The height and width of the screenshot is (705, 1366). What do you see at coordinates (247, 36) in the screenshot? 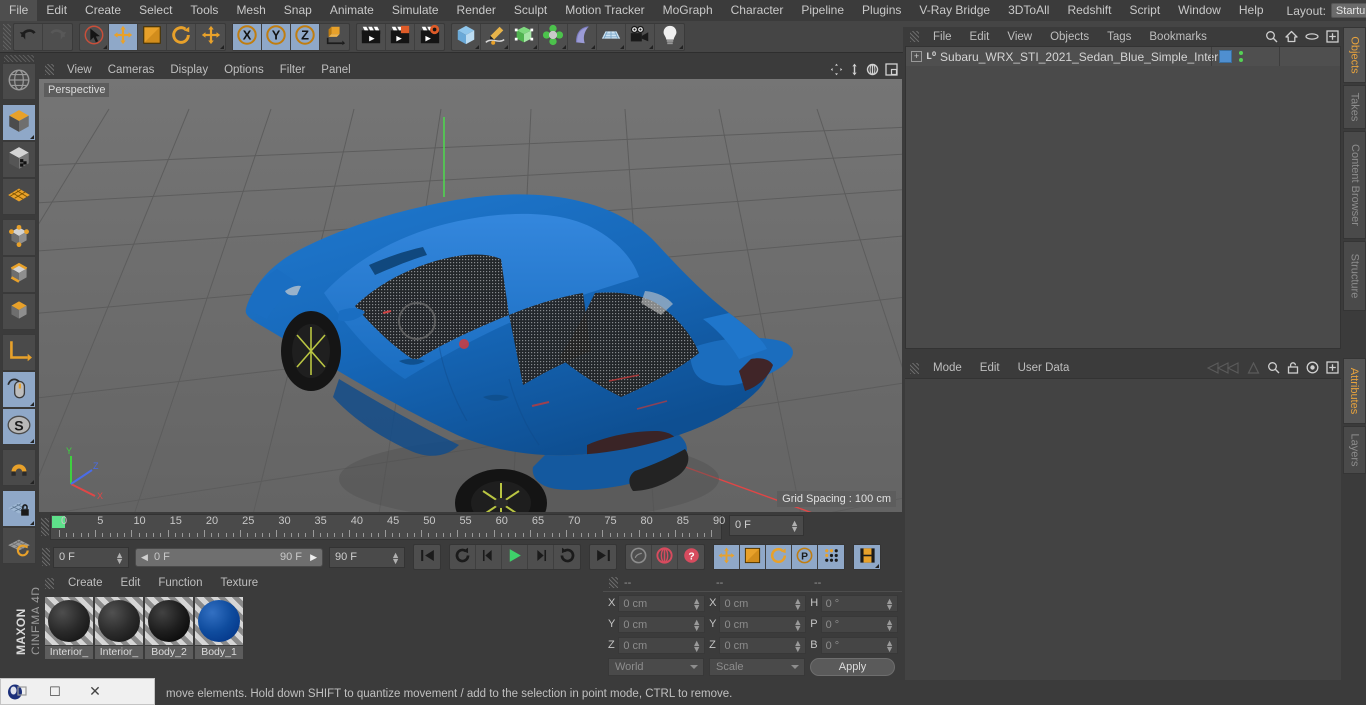
I see `lock-x-axis-button: X` at bounding box center [247, 36].